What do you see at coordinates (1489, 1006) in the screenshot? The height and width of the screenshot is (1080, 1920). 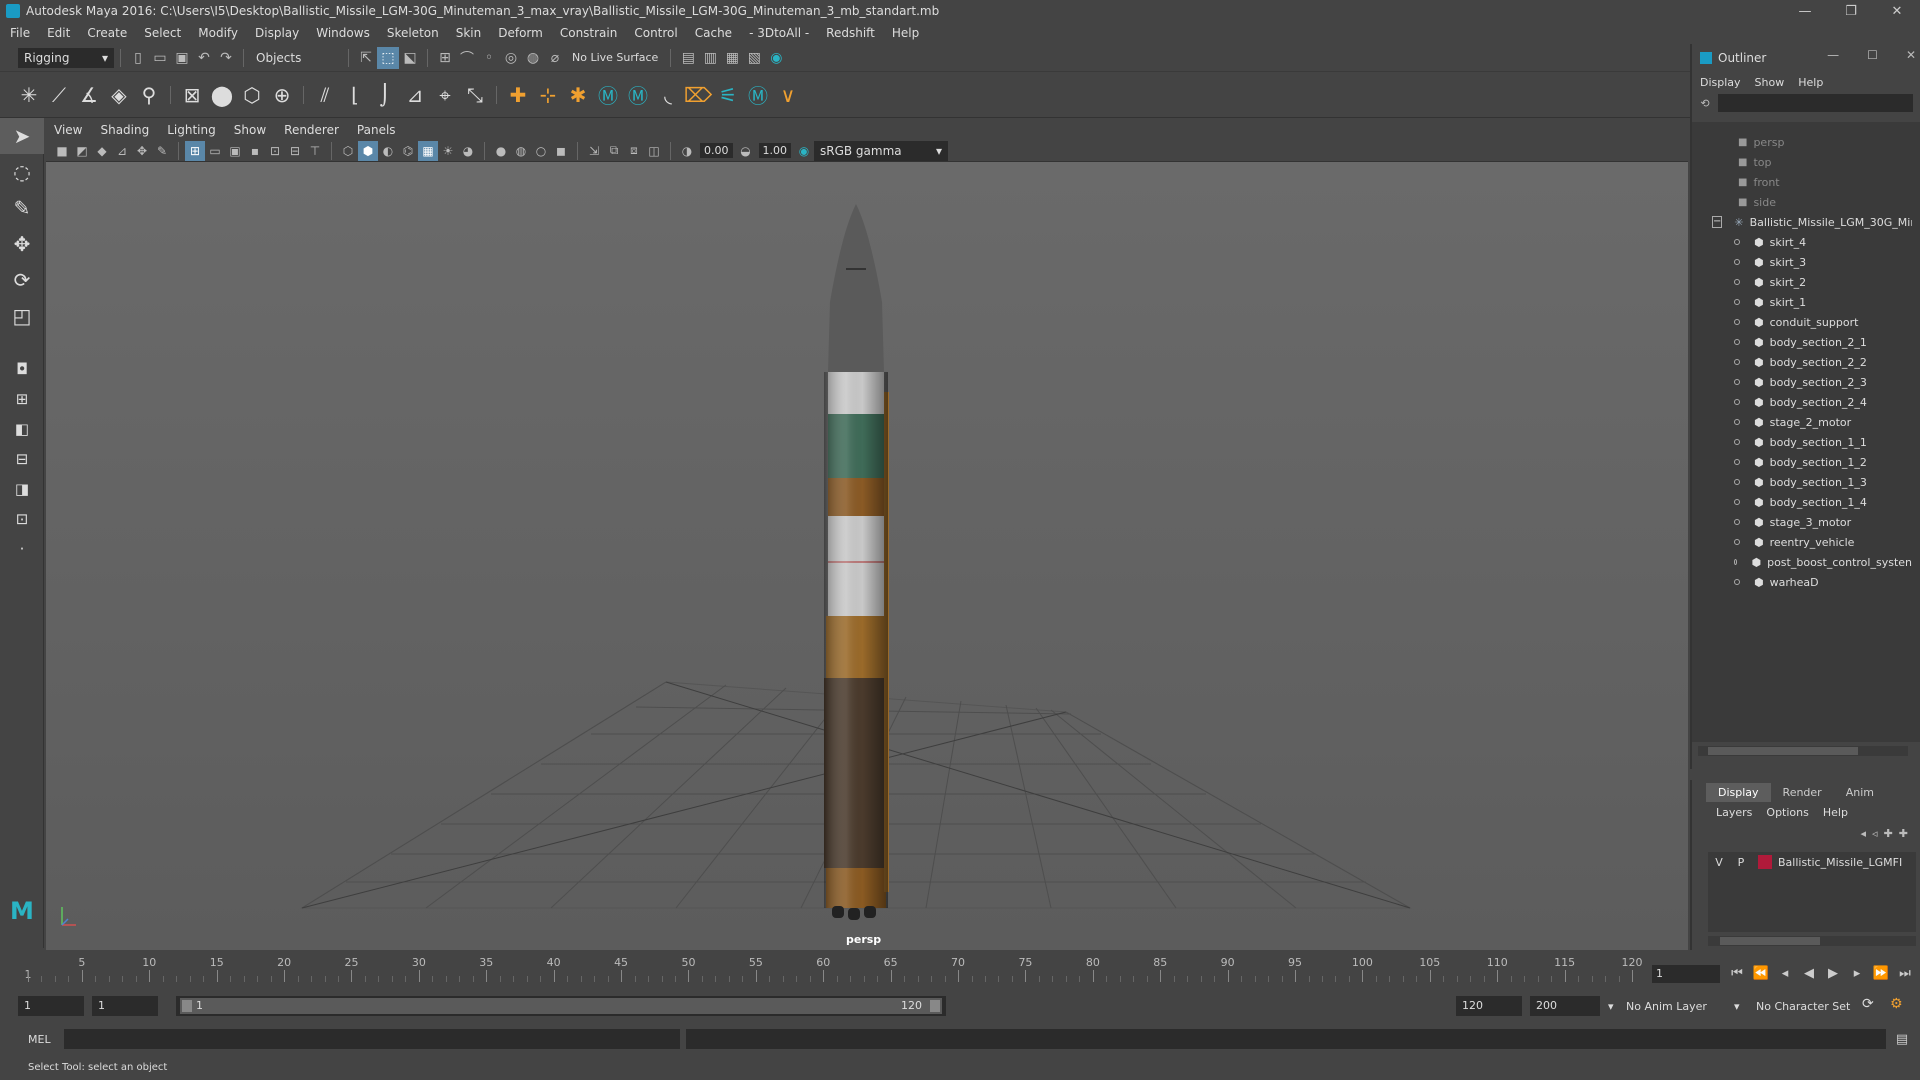 I see `playback-end-field: 120` at bounding box center [1489, 1006].